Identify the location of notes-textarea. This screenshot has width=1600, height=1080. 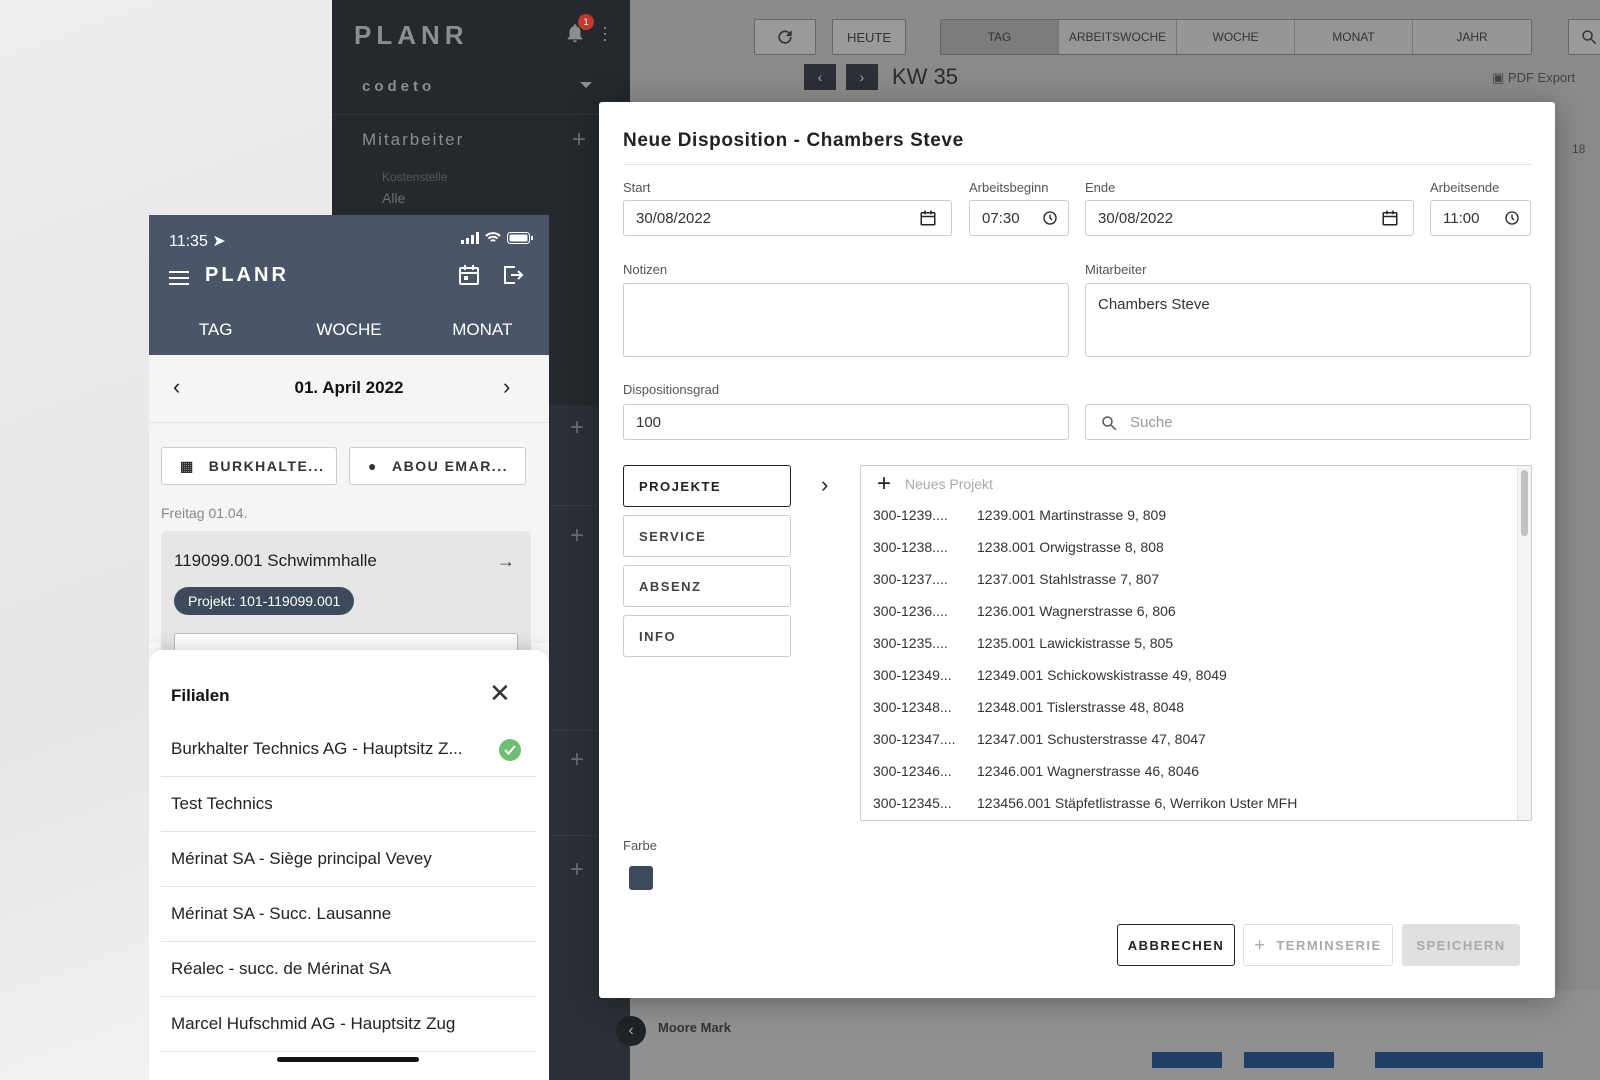
(846, 320).